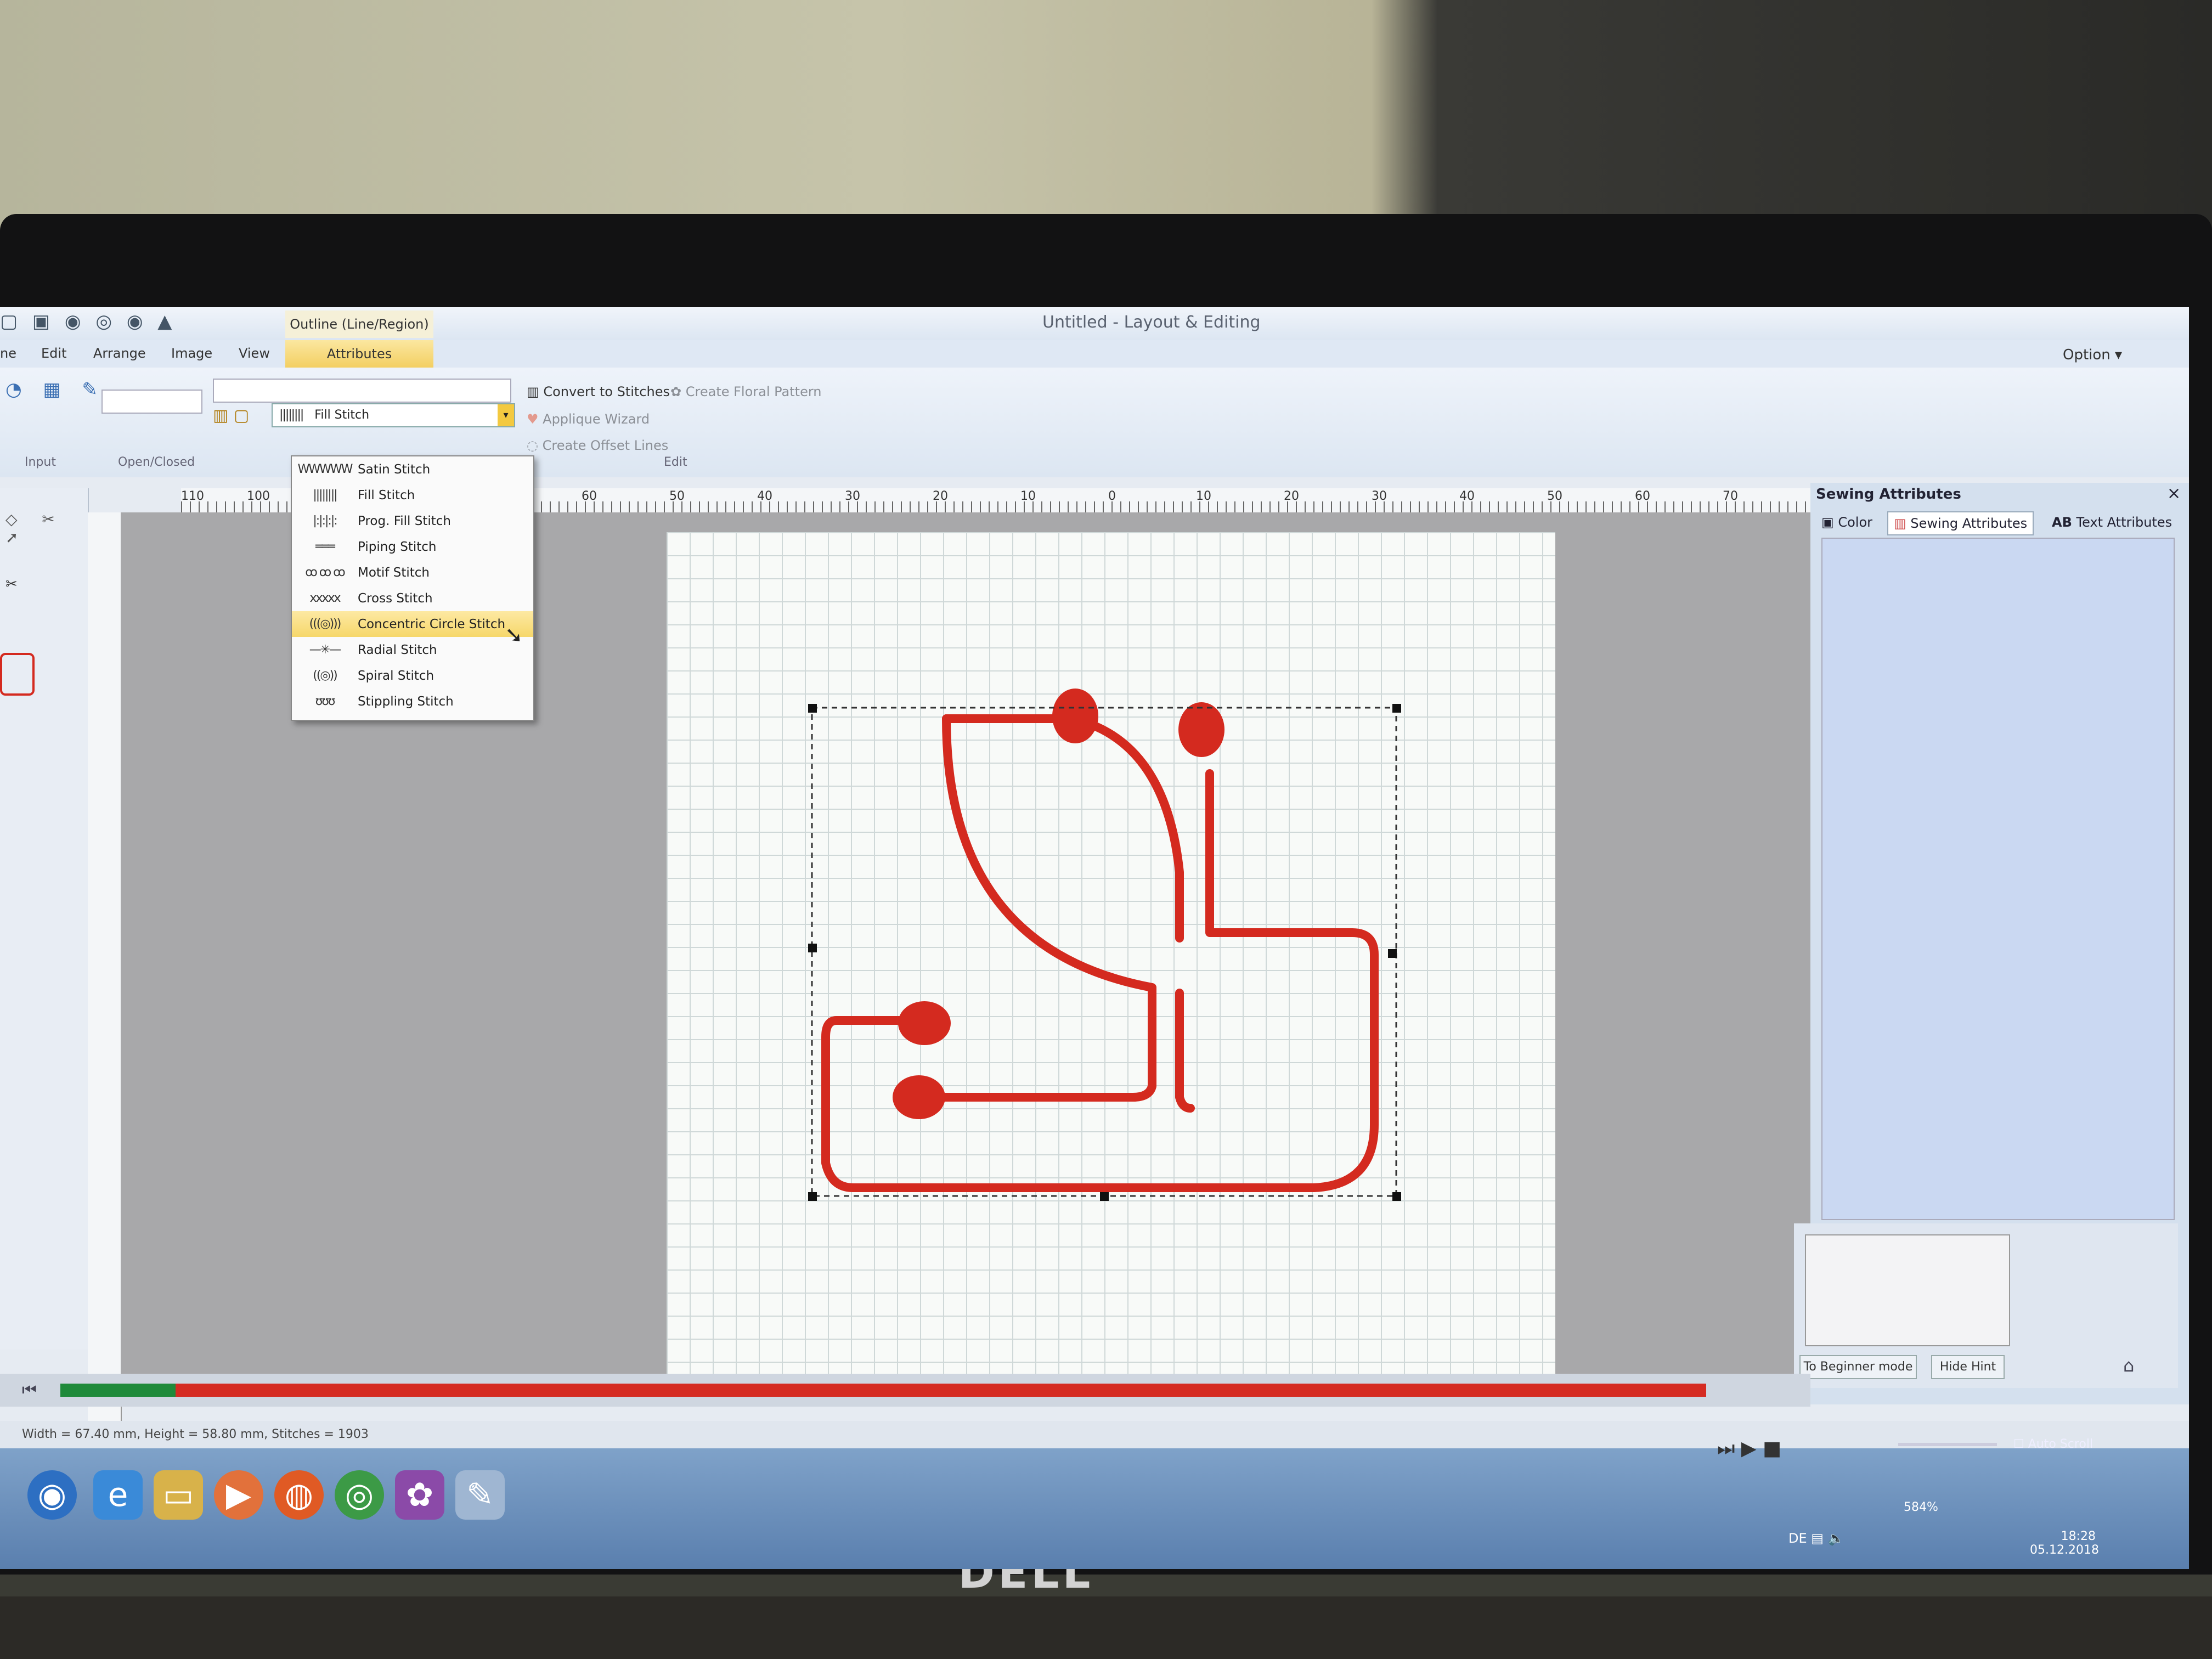 This screenshot has width=2212, height=1659. Describe the element at coordinates (359, 354) in the screenshot. I see `tab-attributes: Attributes` at that location.